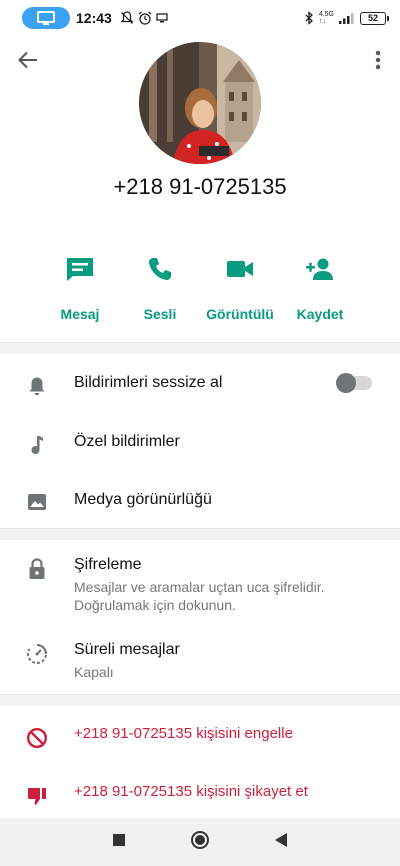 Image resolution: width=400 pixels, height=866 pixels. Describe the element at coordinates (127, 441) in the screenshot. I see `custom-notifications-label: Özel bildirimler` at that location.